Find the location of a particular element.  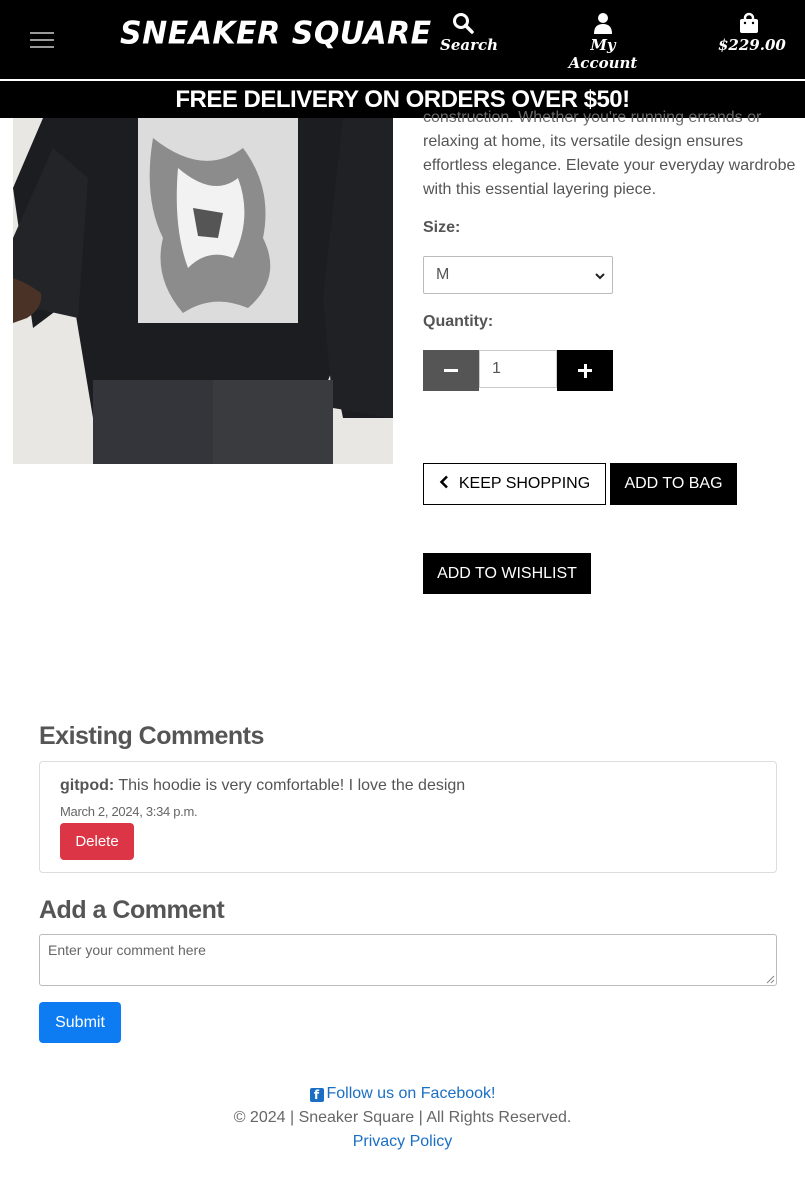

resize-grip-icon is located at coordinates (770, 979).